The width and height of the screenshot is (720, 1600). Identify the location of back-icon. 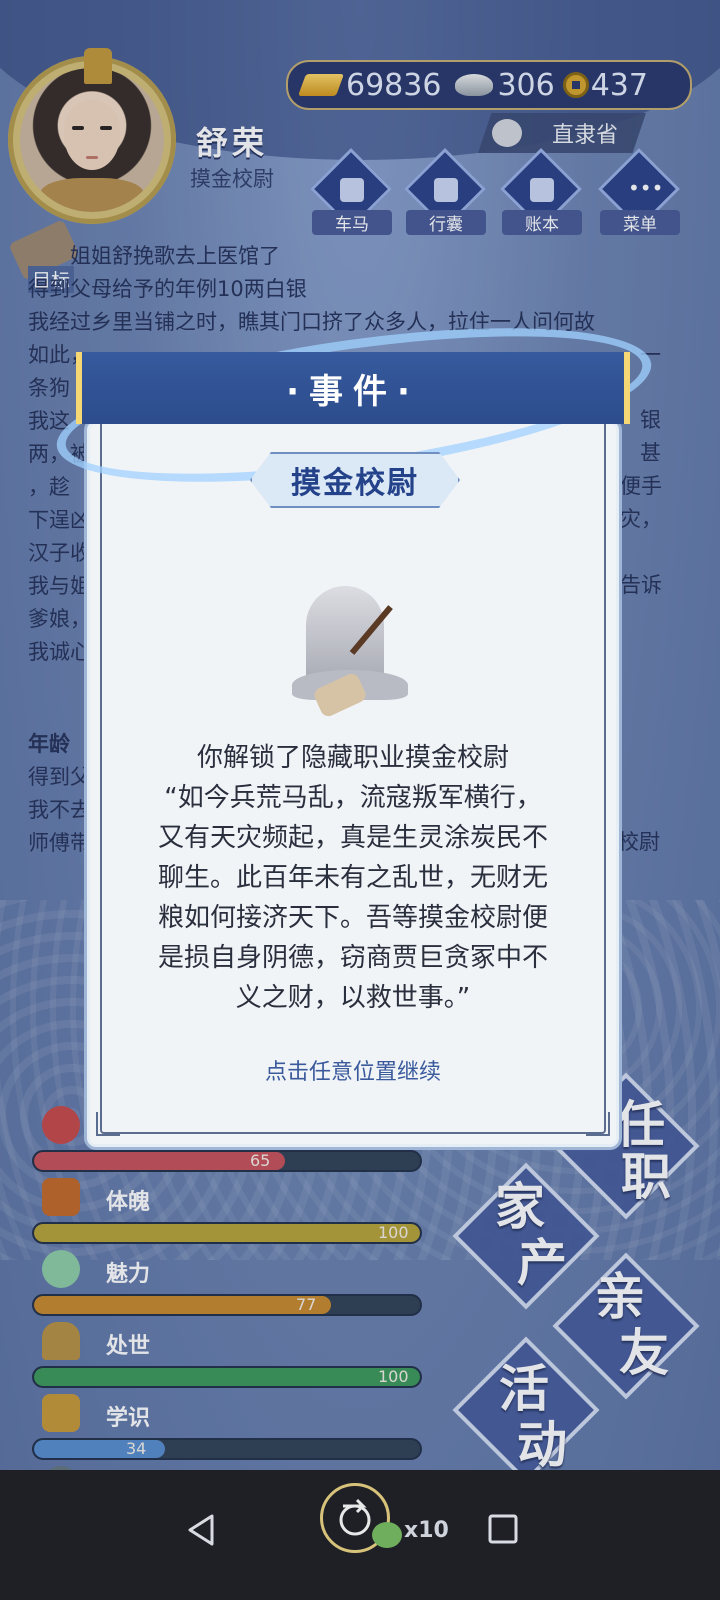
(202, 1530).